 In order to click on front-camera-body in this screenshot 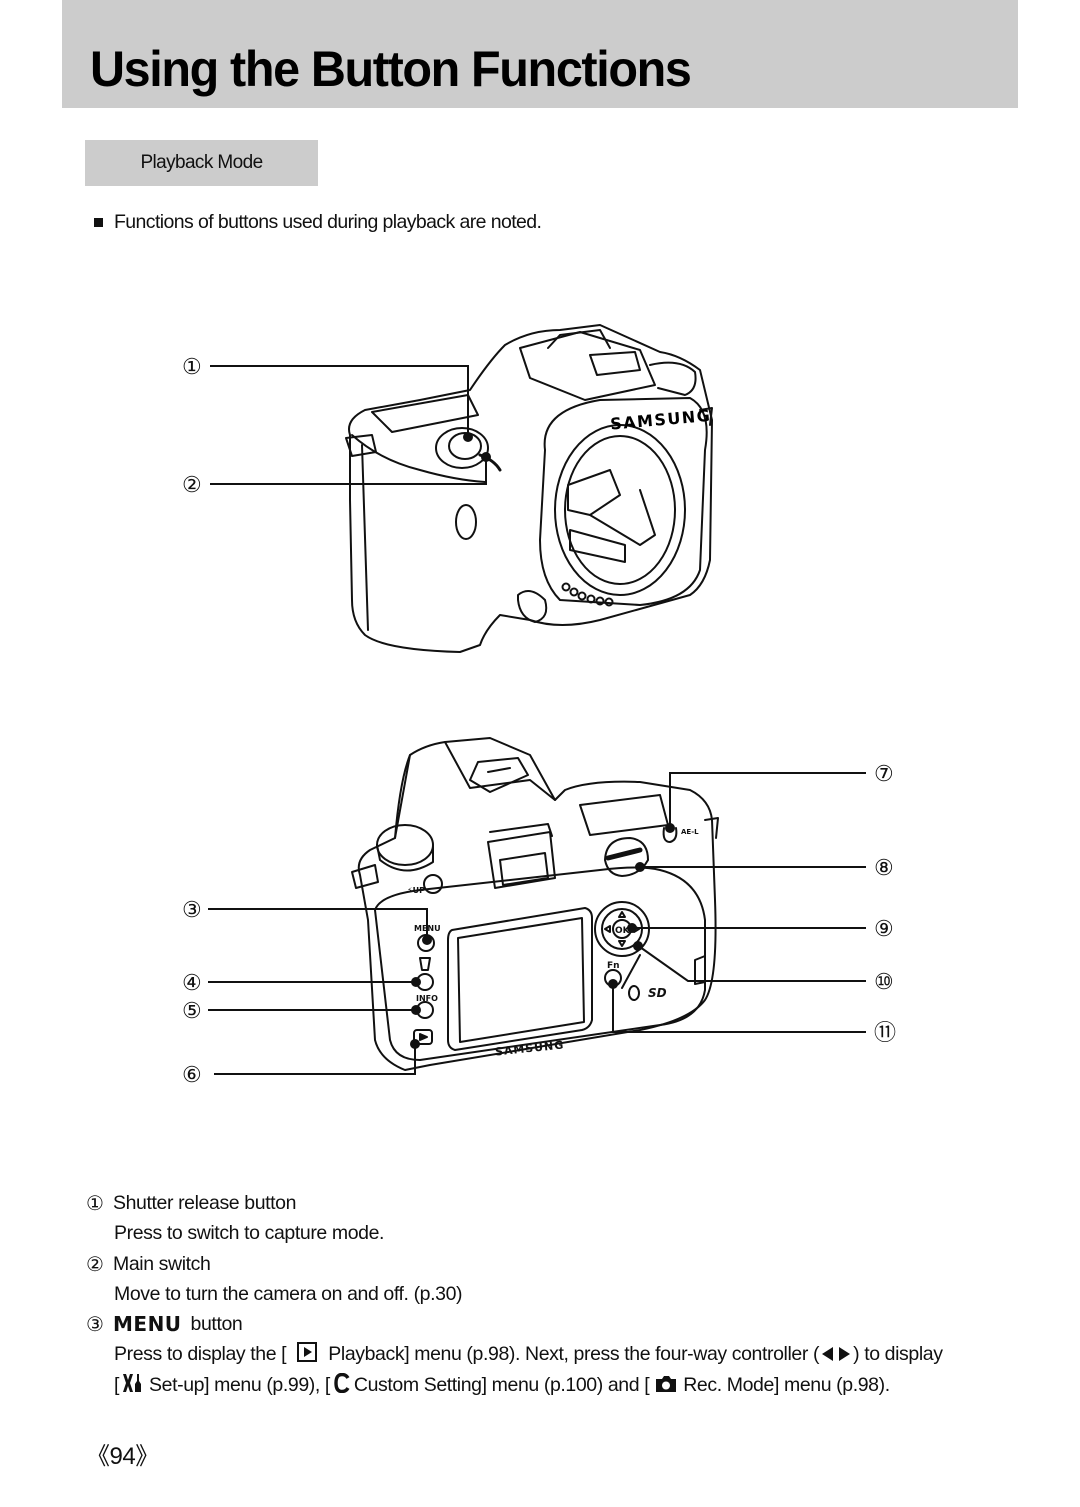, I will do `click(529, 488)`.